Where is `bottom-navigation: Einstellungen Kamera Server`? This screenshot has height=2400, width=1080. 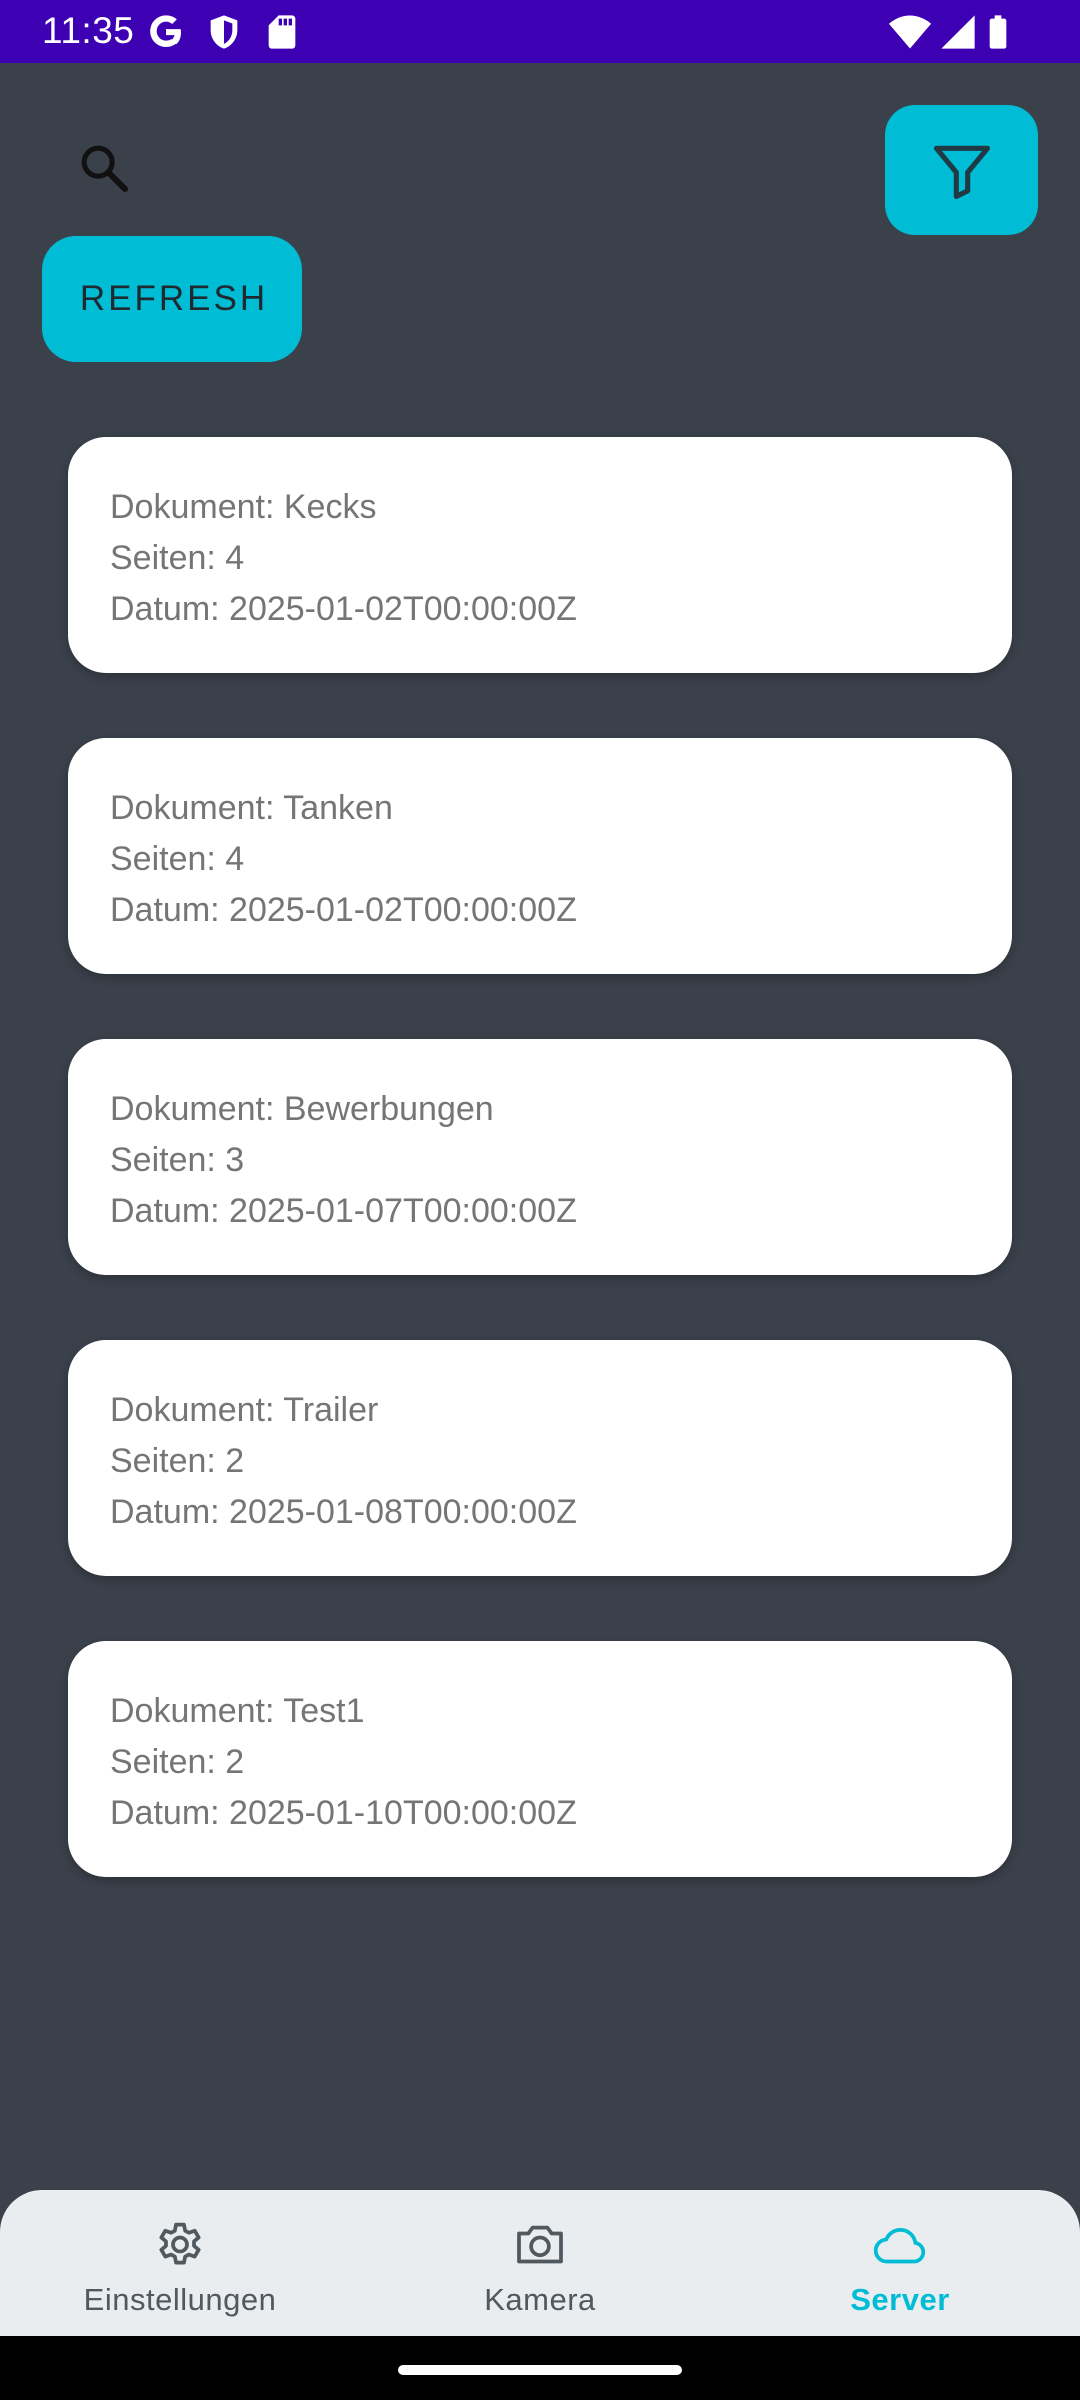
bottom-navigation: Einstellungen Kamera Server is located at coordinates (540, 2263).